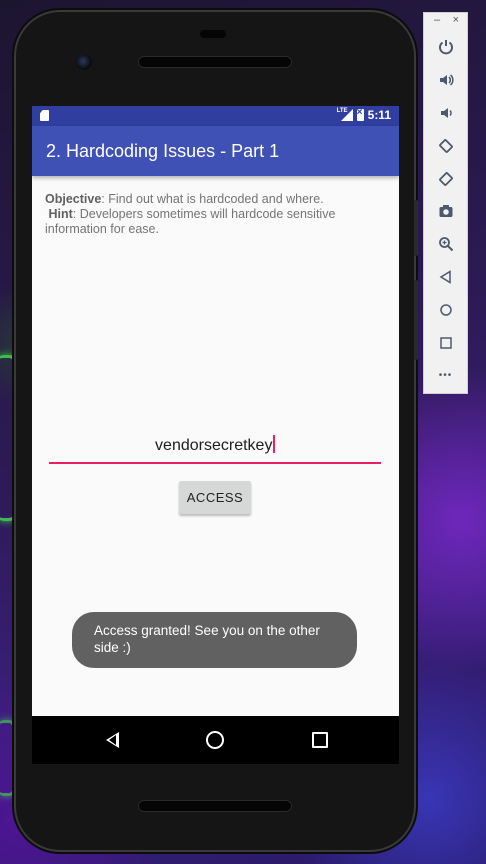 This screenshot has width=486, height=864. I want to click on hint-label: Hint, so click(60, 214).